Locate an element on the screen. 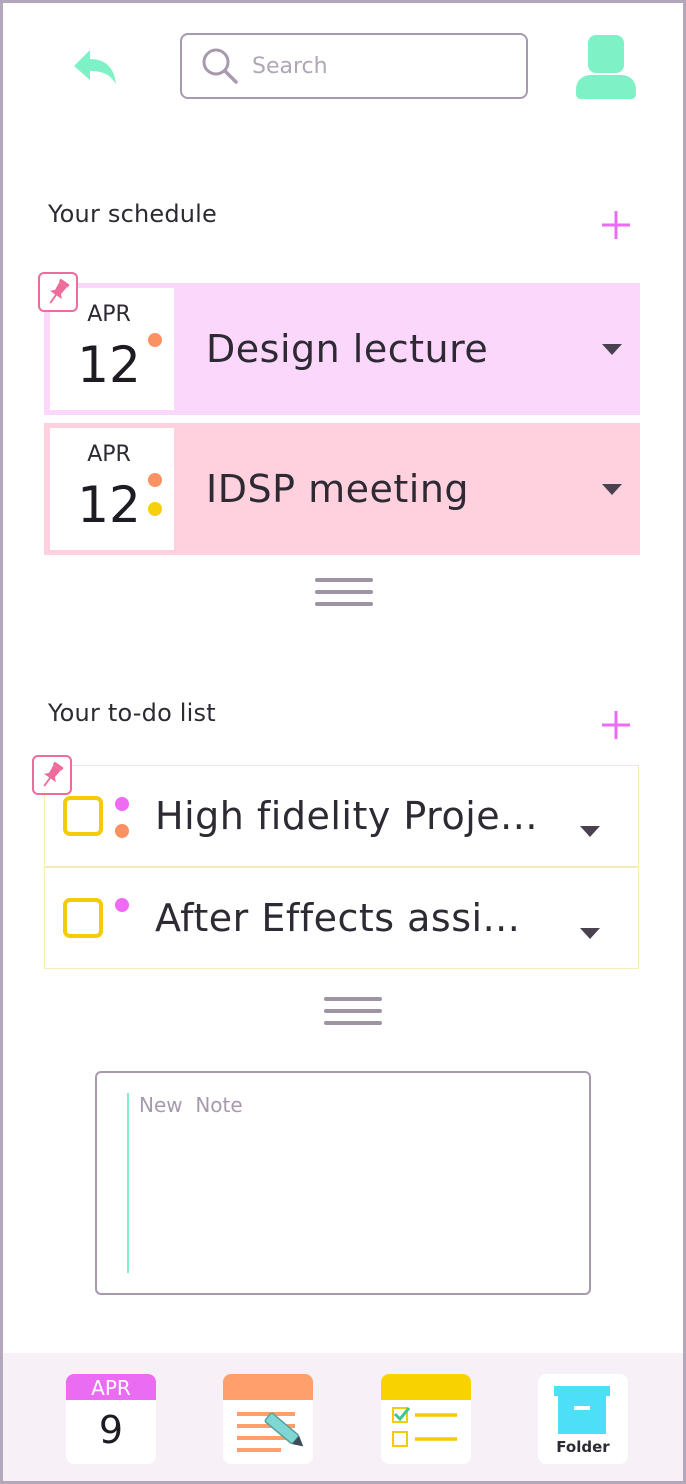 The height and width of the screenshot is (1484, 686). schedule-title: IDSP meeting is located at coordinates (338, 489).